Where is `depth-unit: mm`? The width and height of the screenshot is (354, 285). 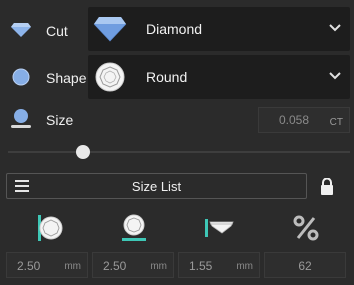
depth-unit: mm is located at coordinates (244, 266).